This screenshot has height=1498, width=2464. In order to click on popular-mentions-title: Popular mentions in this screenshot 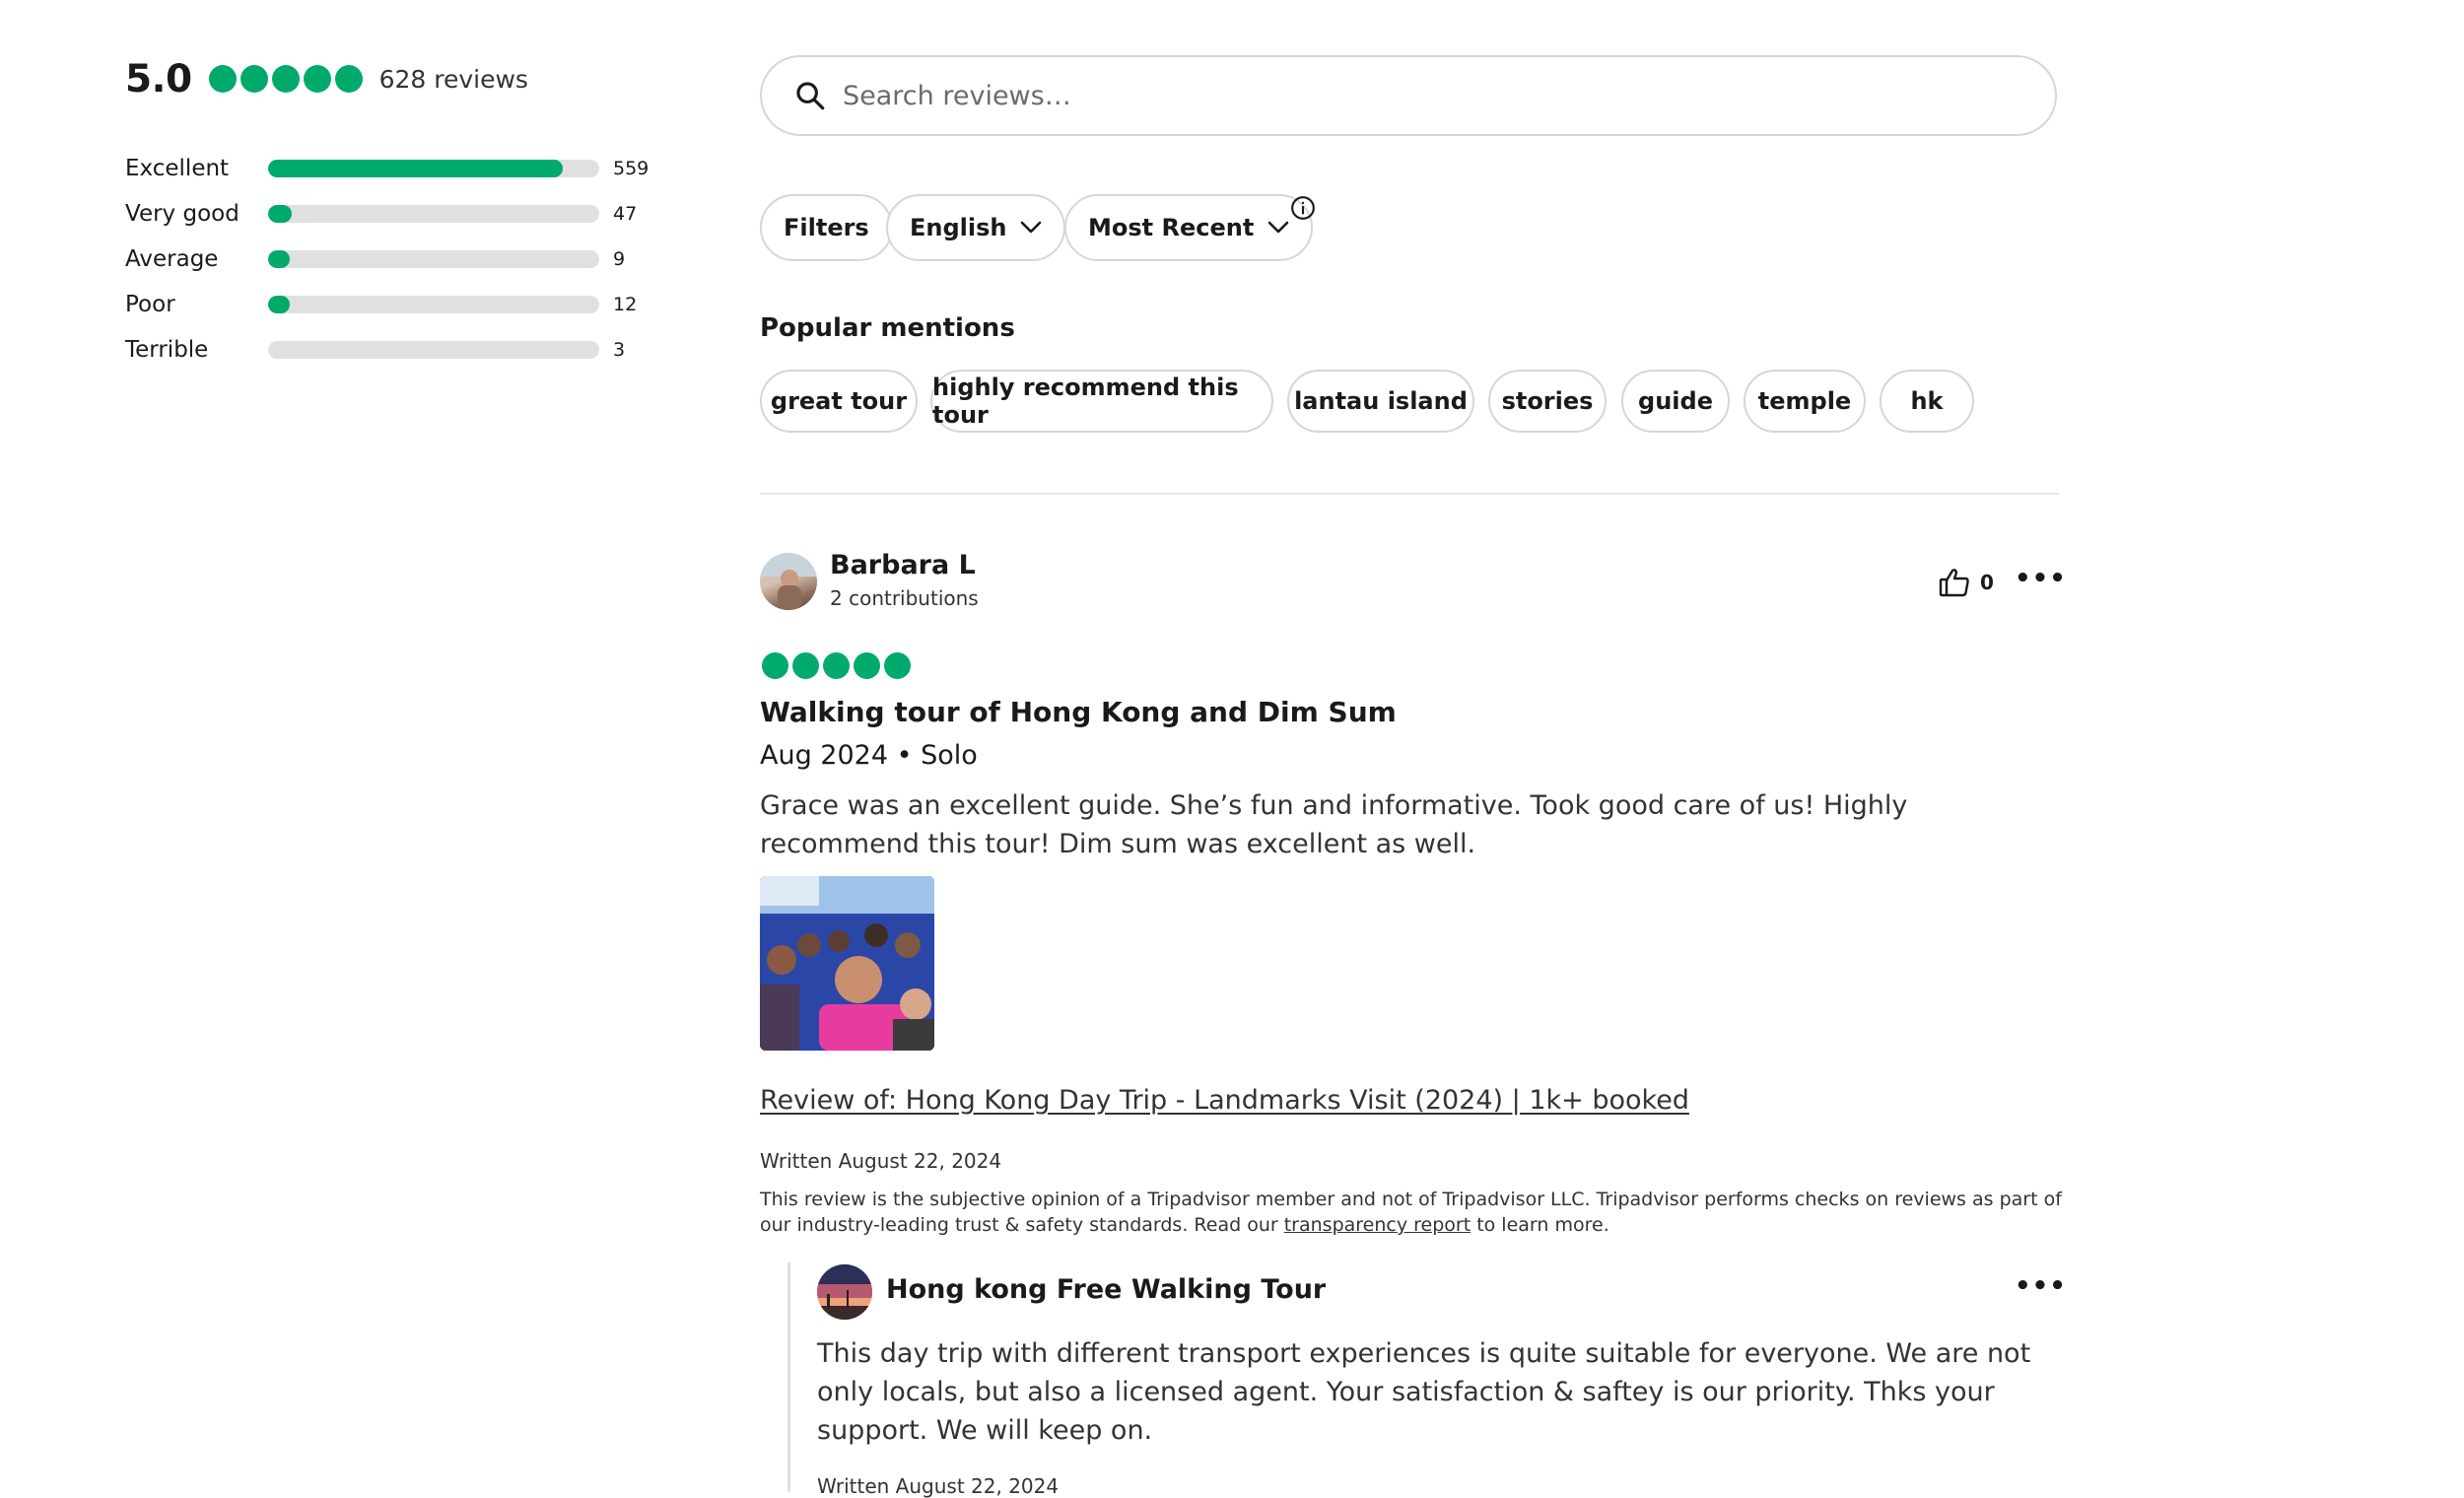, I will do `click(887, 328)`.